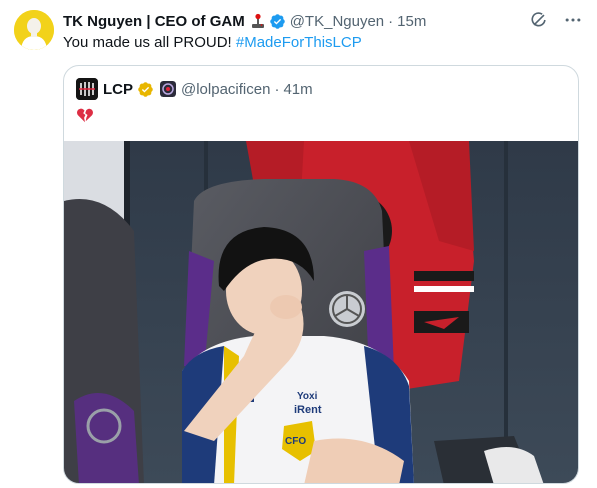 Image resolution: width=597 pixels, height=488 pixels. What do you see at coordinates (149, 42) in the screenshot?
I see `tweet-text-body: You made us all PROUD!` at bounding box center [149, 42].